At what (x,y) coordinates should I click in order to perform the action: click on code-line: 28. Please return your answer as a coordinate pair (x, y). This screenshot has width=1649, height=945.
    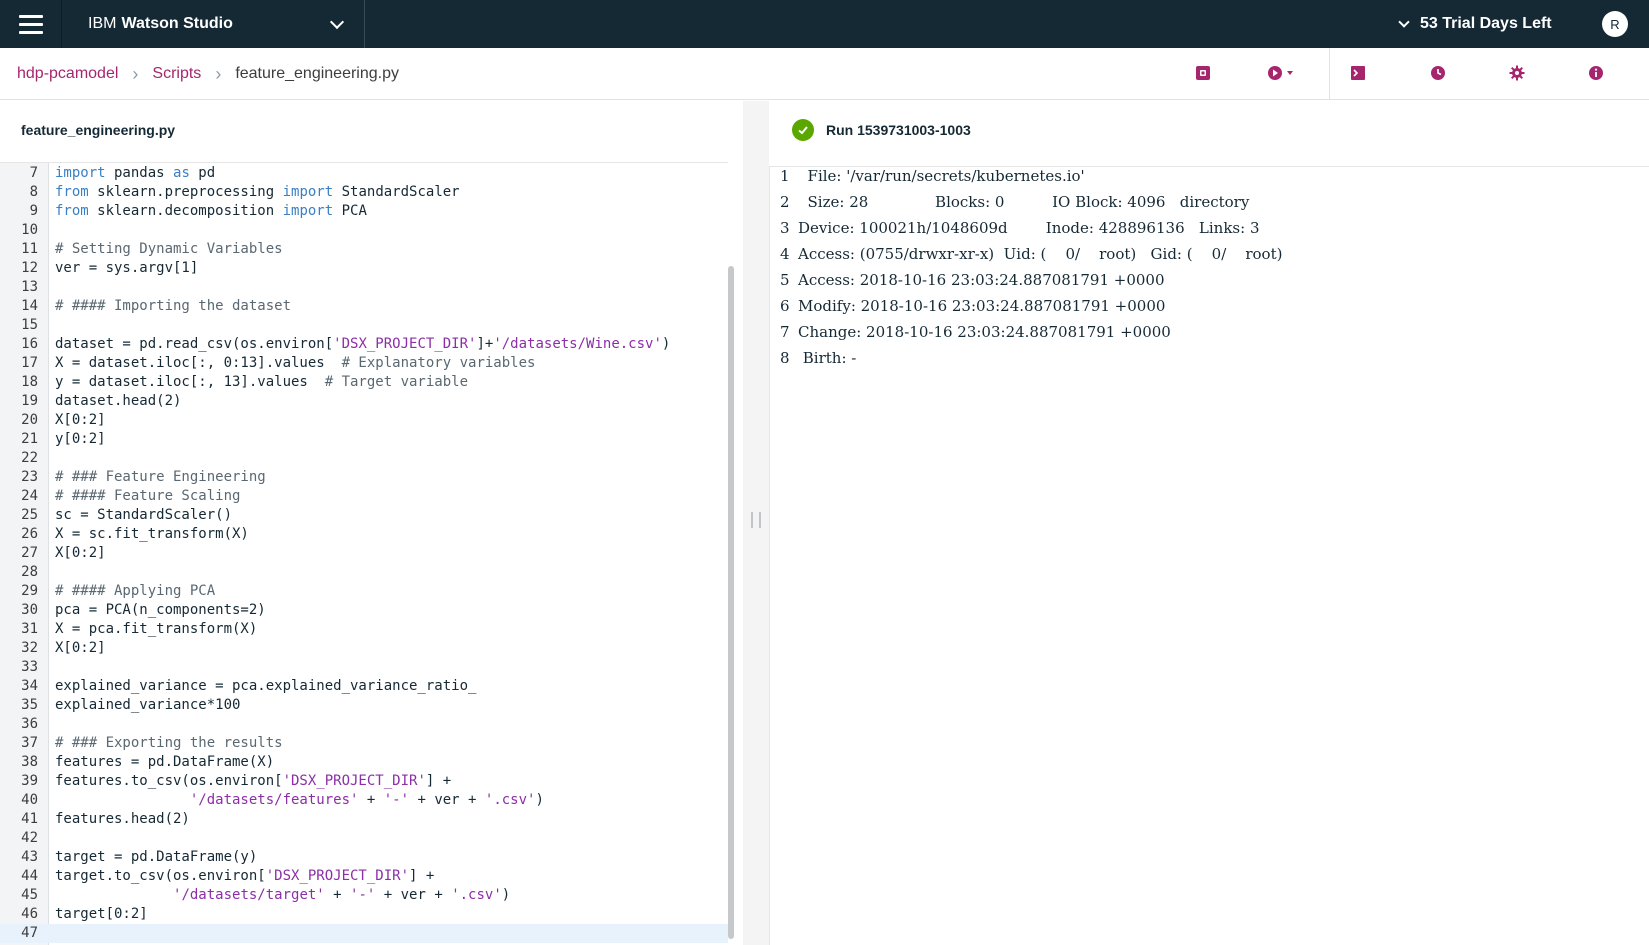
    Looking at the image, I should click on (364, 572).